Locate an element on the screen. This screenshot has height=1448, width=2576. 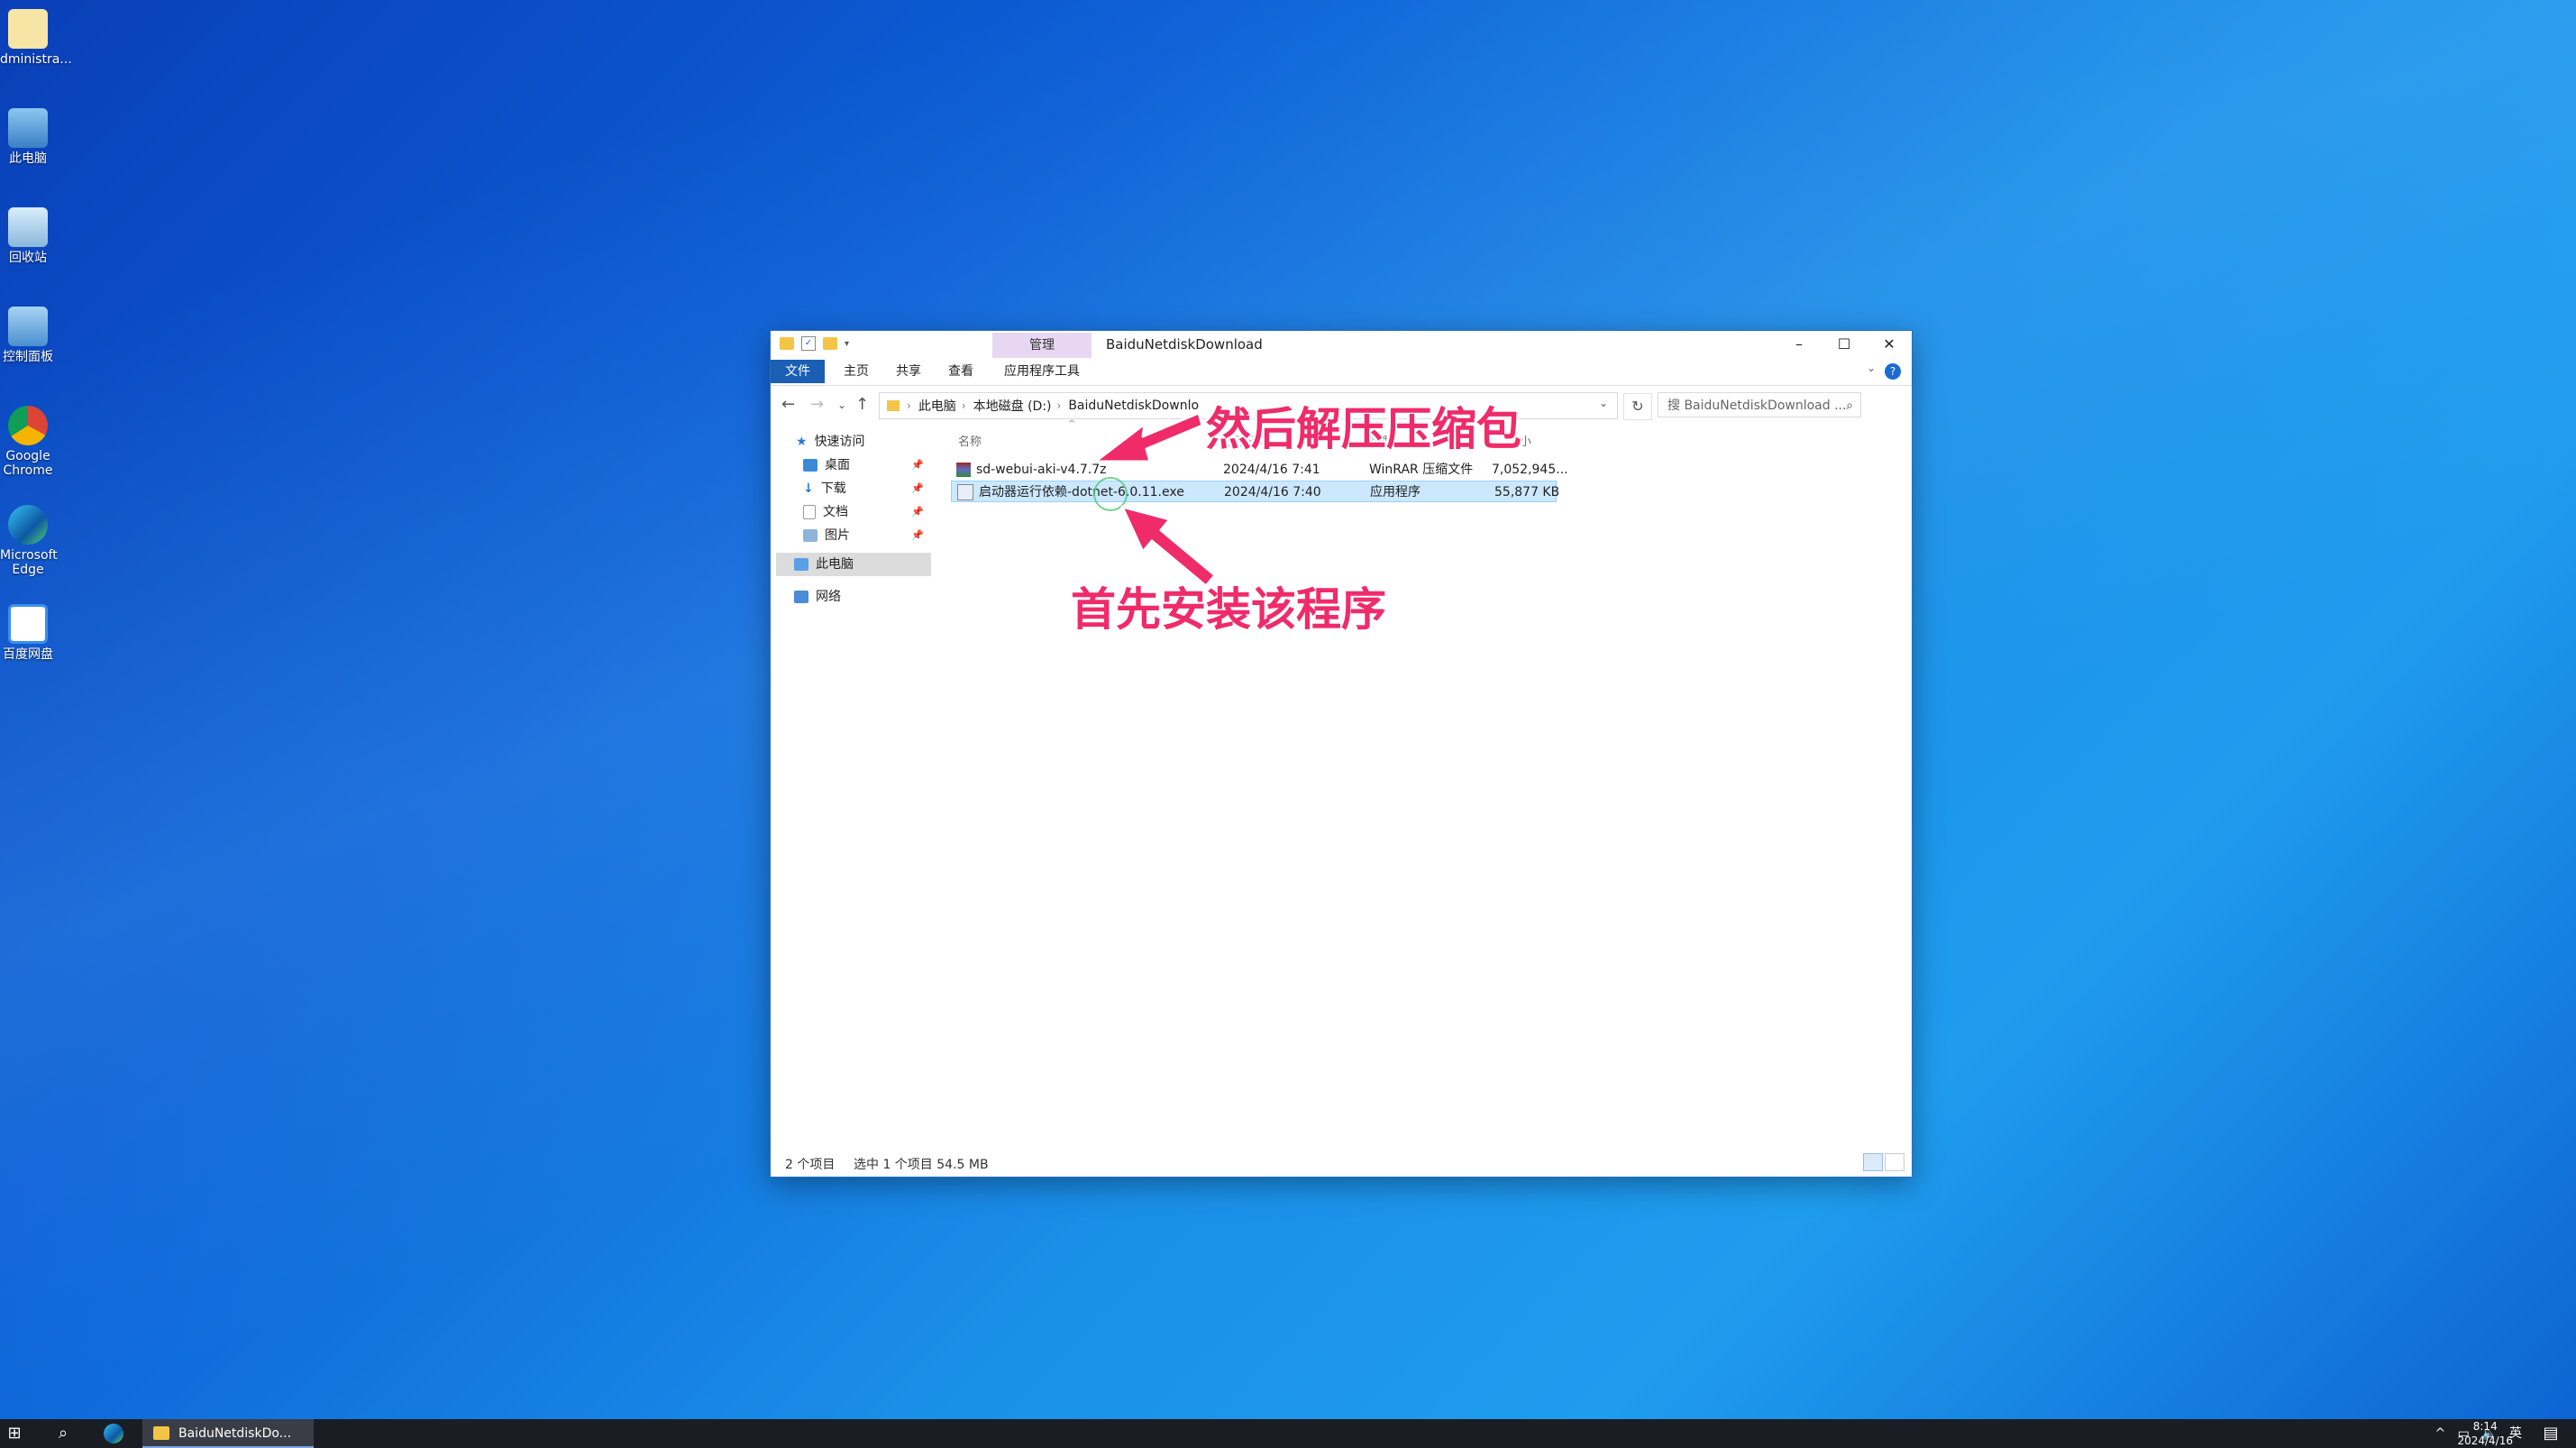
breadcrumb-drive-d: 本地磁盘 (D:) is located at coordinates (1012, 406).